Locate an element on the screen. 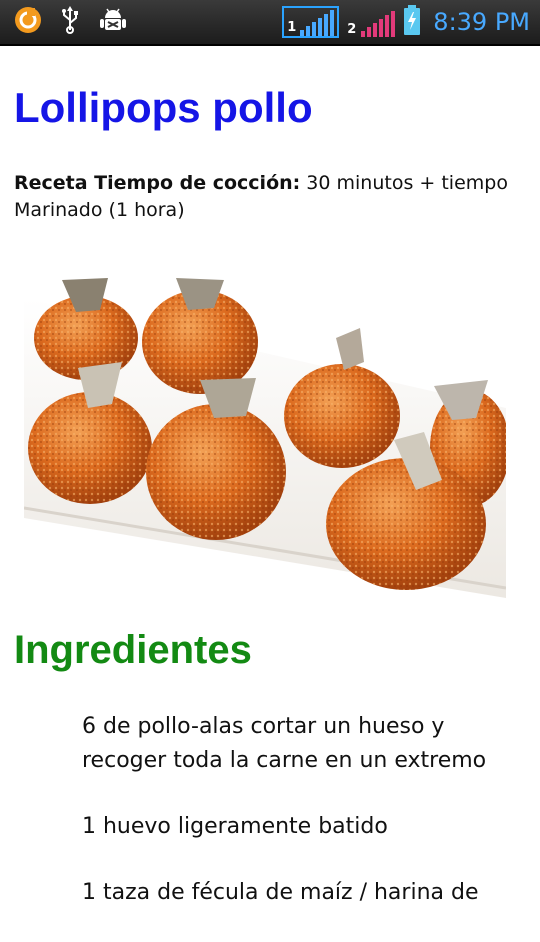 Image resolution: width=540 pixels, height=942 pixels. ingredients-heading: Ingredientes is located at coordinates (133, 650).